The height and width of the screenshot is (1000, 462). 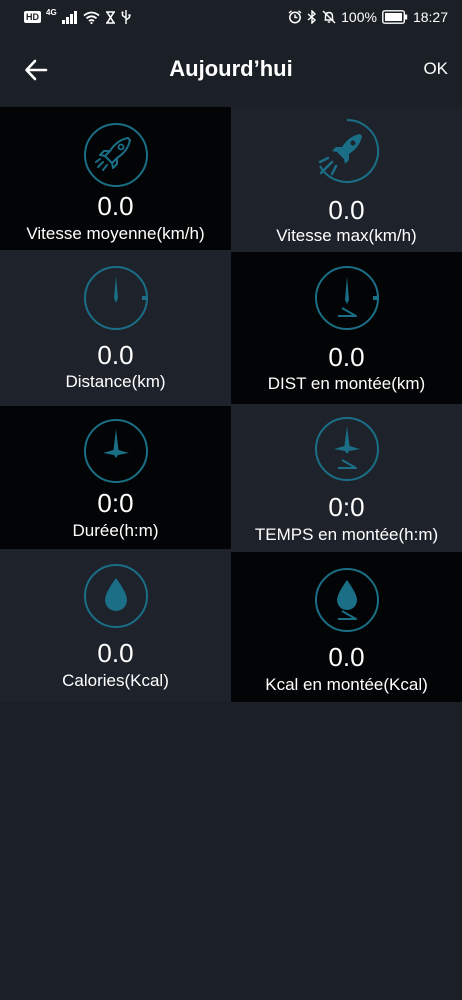 I want to click on wifi-icon, so click(x=91, y=17).